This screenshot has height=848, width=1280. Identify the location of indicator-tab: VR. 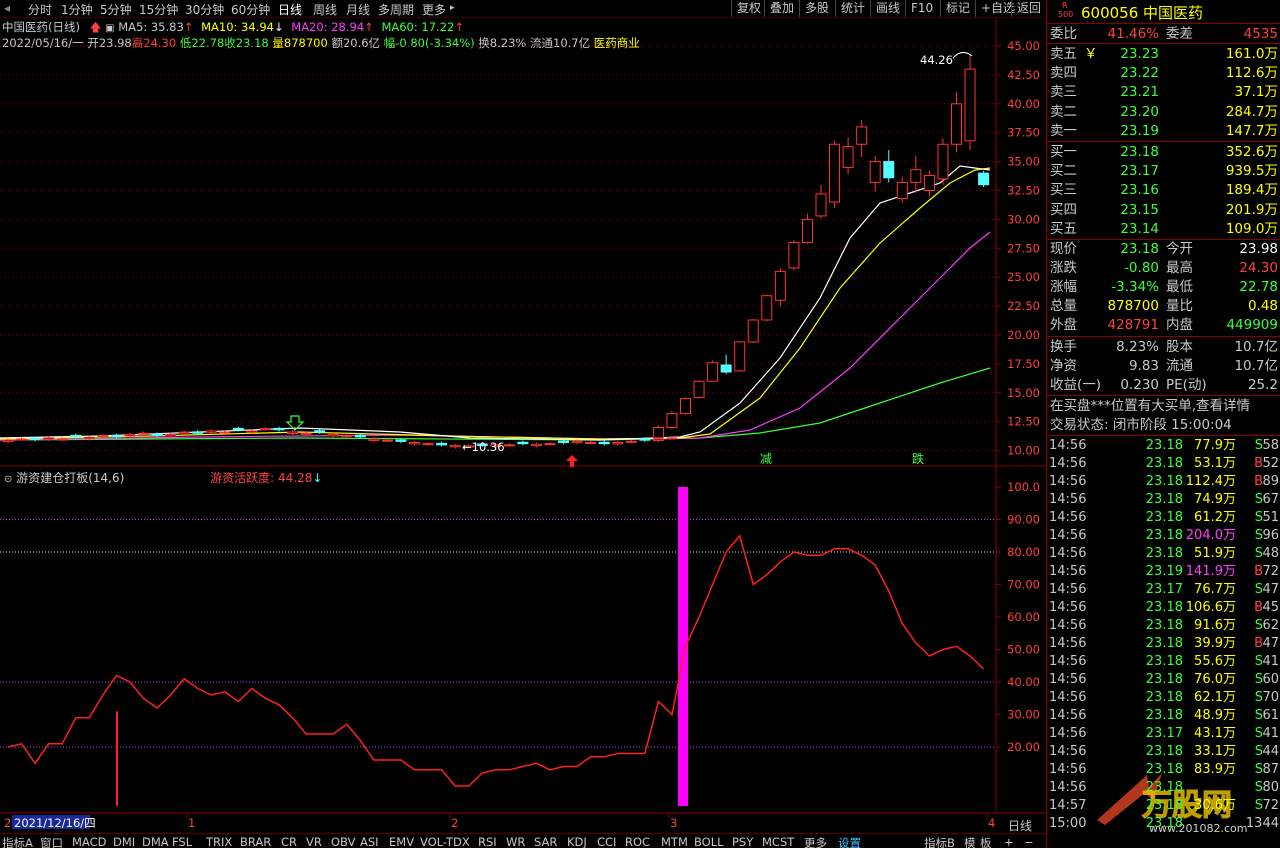
(314, 841).